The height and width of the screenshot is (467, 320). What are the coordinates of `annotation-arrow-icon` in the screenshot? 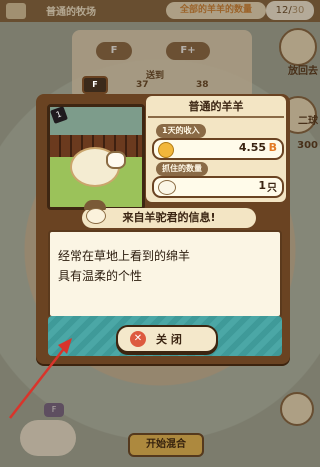 It's located at (40, 378).